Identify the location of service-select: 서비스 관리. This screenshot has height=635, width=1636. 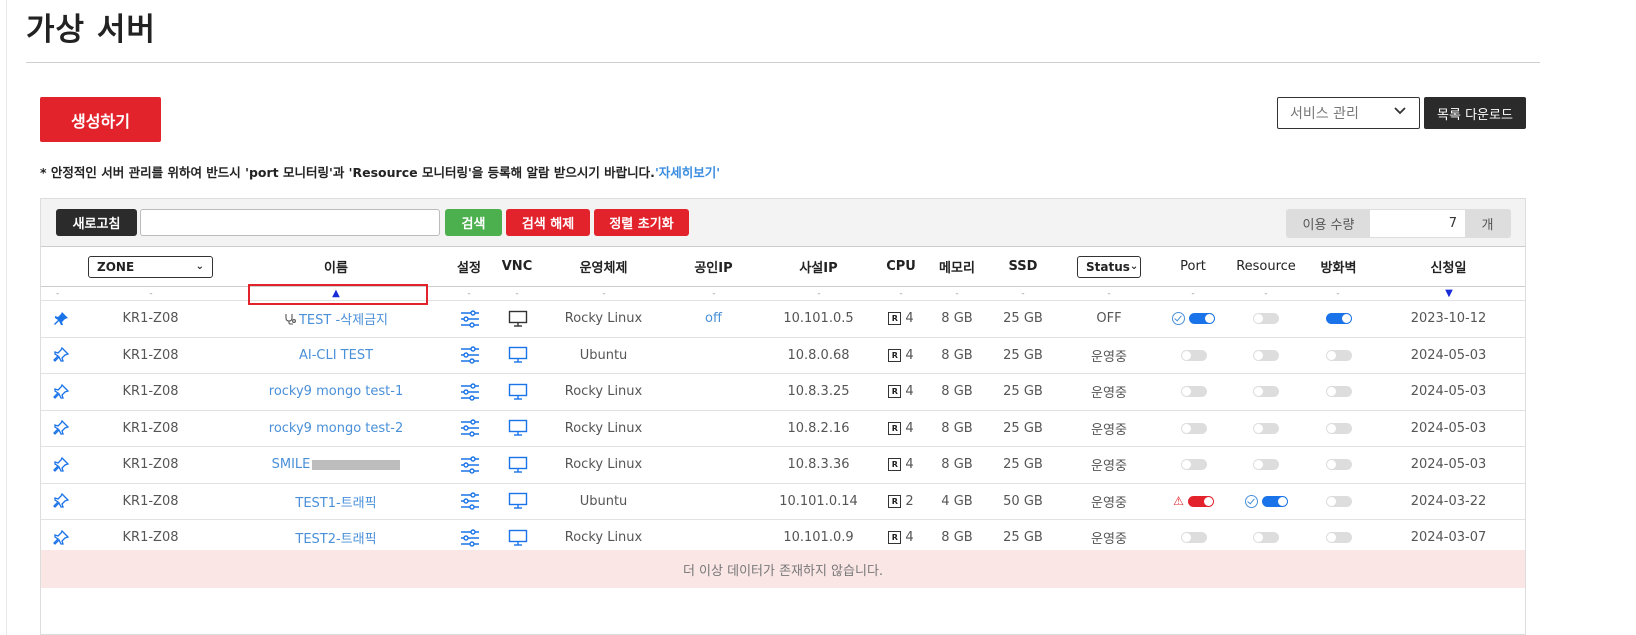
(1348, 113).